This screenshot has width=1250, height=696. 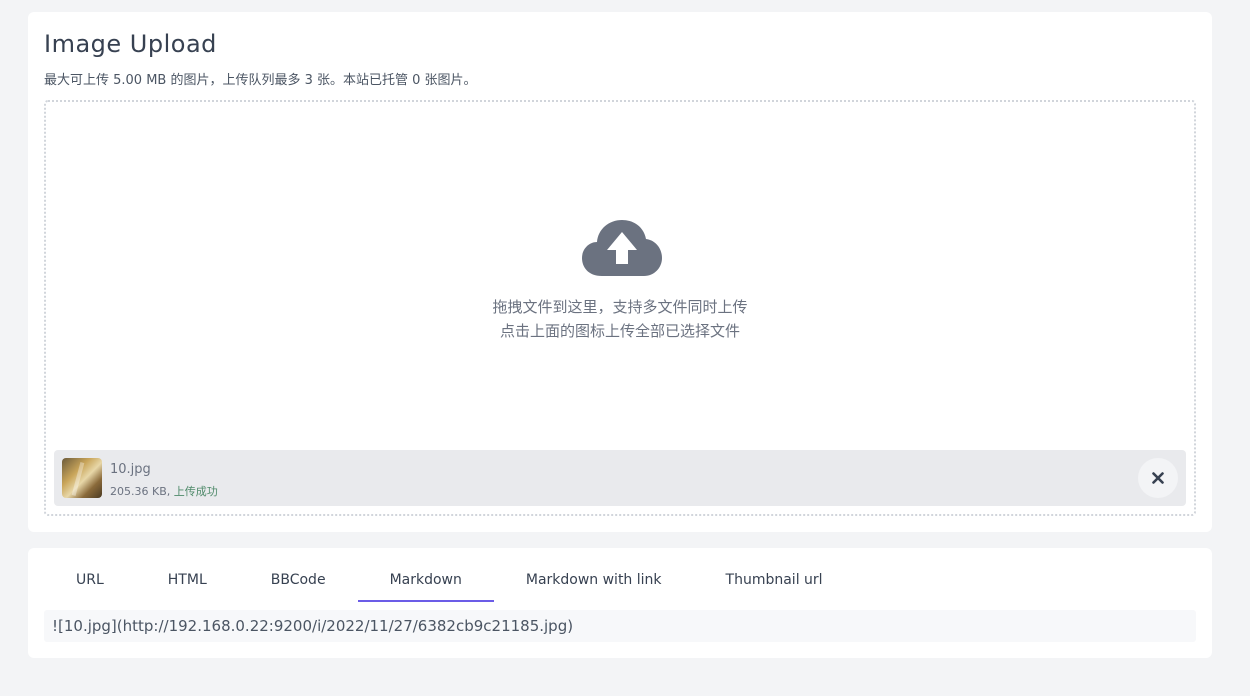 I want to click on tab-markdown: Markdown, so click(x=426, y=580).